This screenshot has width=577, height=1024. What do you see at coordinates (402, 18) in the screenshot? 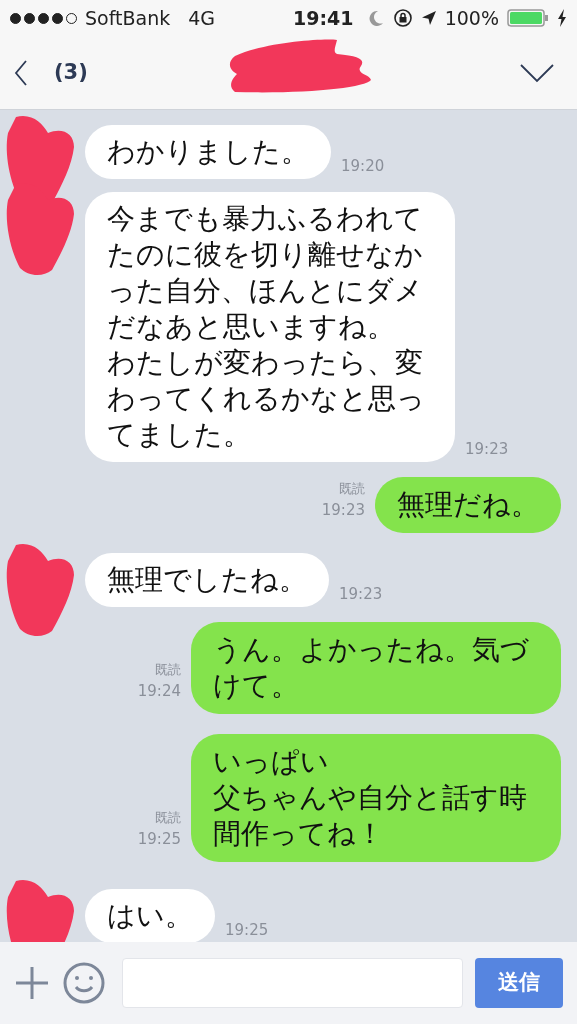
I see `rotation-lock-icon` at bounding box center [402, 18].